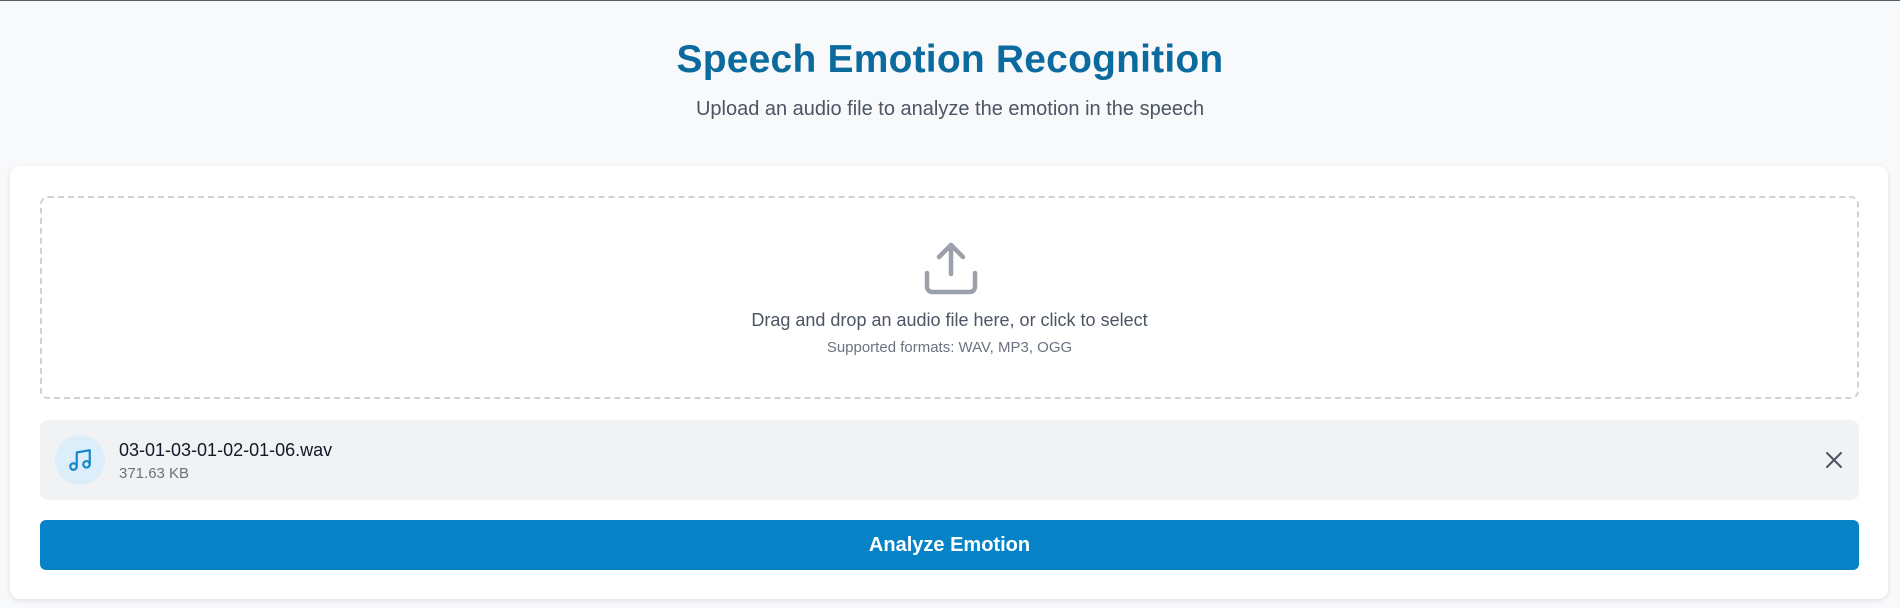  What do you see at coordinates (950, 59) in the screenshot?
I see `page-title: Speech Emotion Recognition` at bounding box center [950, 59].